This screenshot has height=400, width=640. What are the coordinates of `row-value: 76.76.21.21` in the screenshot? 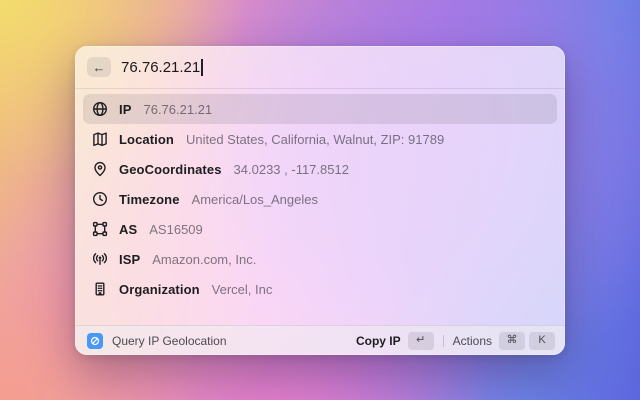 It's located at (178, 109).